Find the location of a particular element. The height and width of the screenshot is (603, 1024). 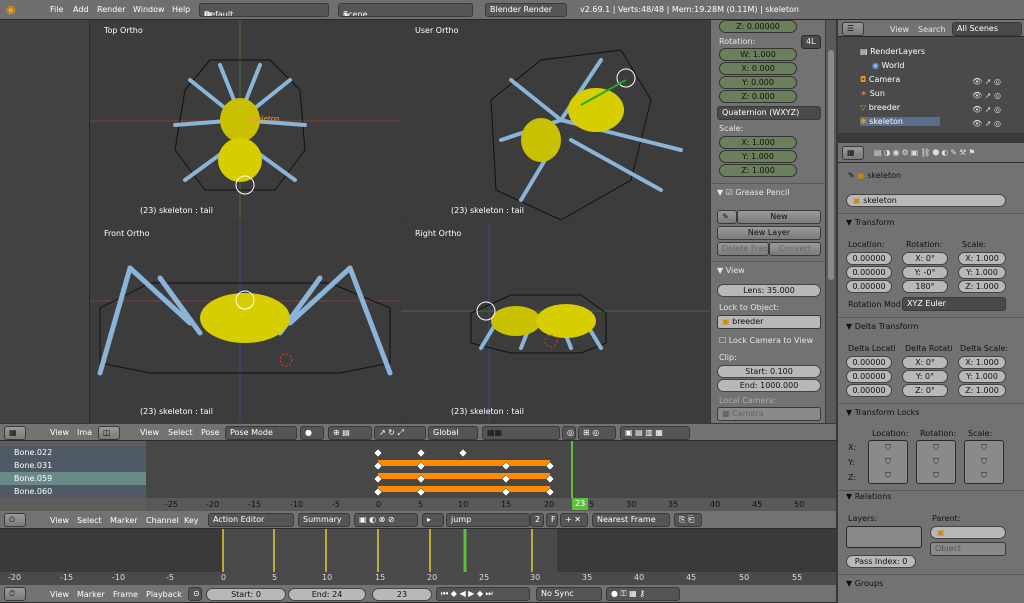

parent-field: ▣ is located at coordinates (968, 532).